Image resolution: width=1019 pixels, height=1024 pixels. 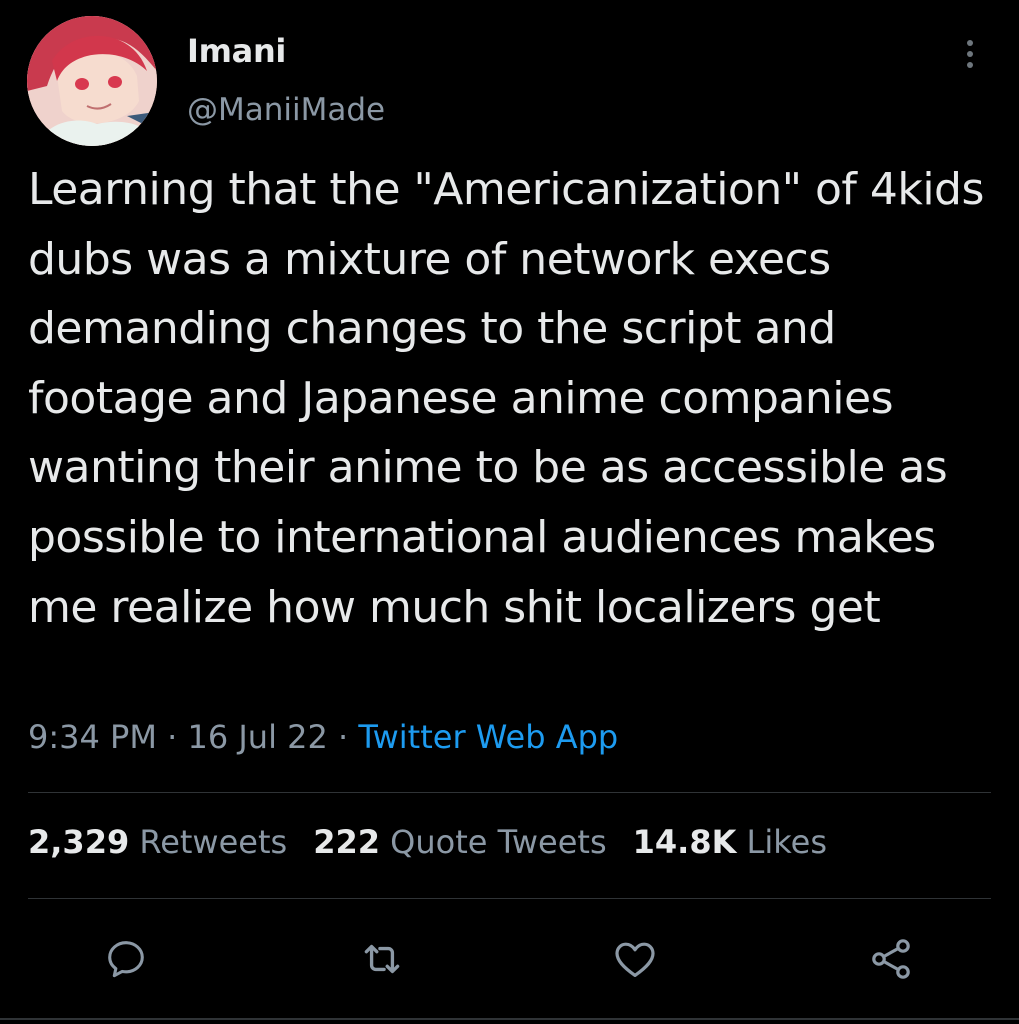 I want to click on quote-tweets-stat: 222 Quote Tweets, so click(x=459, y=842).